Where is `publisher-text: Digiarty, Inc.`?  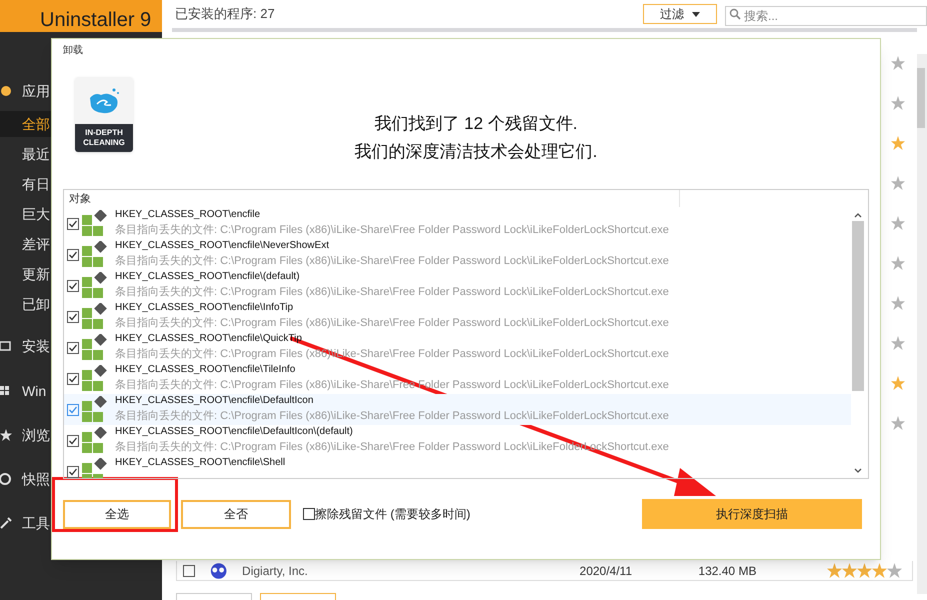 publisher-text: Digiarty, Inc. is located at coordinates (275, 571).